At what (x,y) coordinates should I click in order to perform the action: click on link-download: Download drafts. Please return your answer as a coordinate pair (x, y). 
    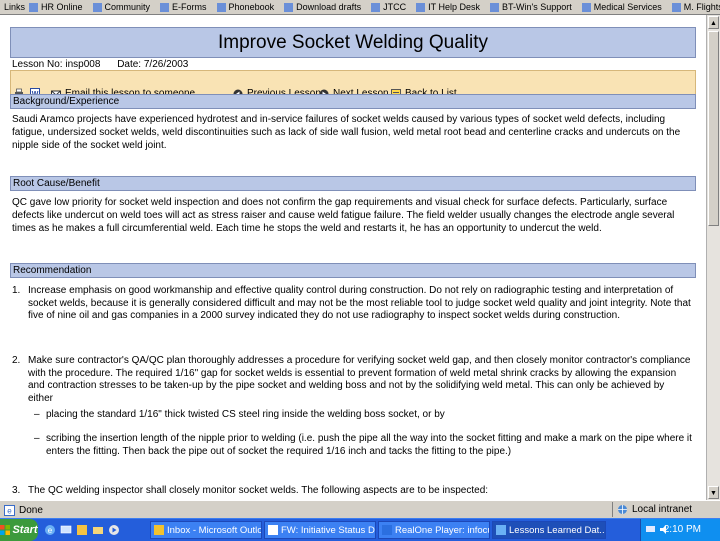
    Looking at the image, I should click on (322, 7).